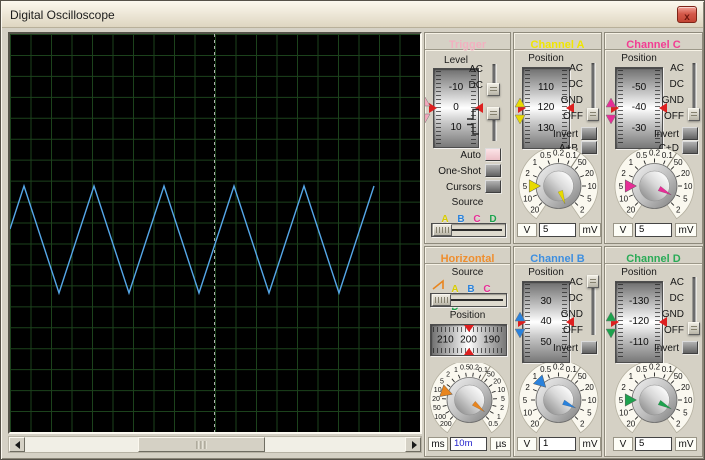 This screenshot has height=460, width=705. Describe the element at coordinates (565, 134) in the screenshot. I see `channel-a-invert-label: Invert` at that location.